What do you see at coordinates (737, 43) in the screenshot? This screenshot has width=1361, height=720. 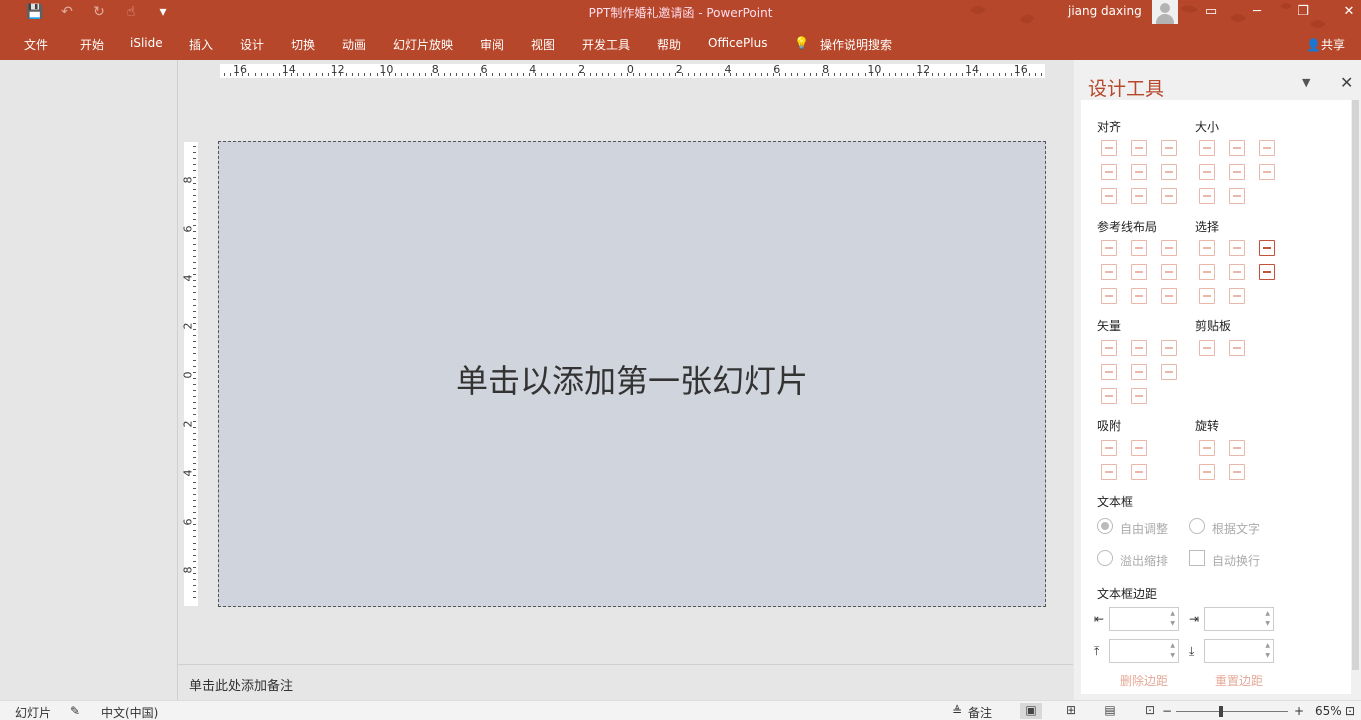 I see `tab-officeplus: OfficePlus` at bounding box center [737, 43].